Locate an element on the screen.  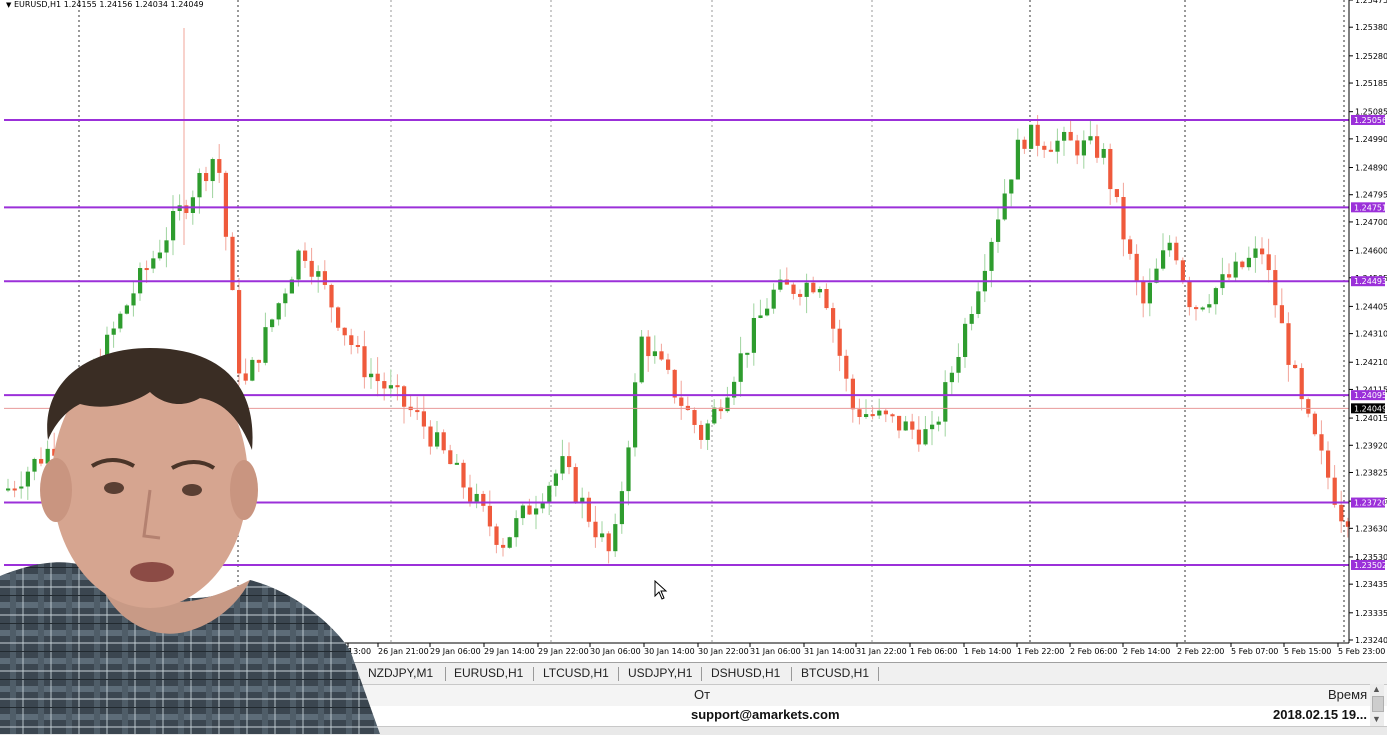
level-price-label: 1.24493 is located at coordinates (1370, 281).